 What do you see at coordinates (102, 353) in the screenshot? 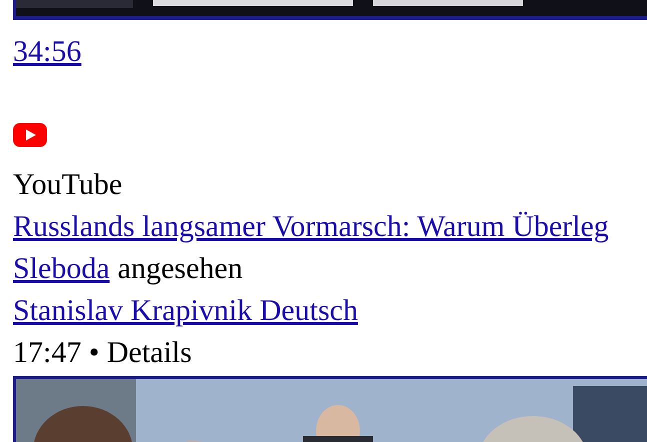
I see `video-meta: 17:47 • Details` at bounding box center [102, 353].